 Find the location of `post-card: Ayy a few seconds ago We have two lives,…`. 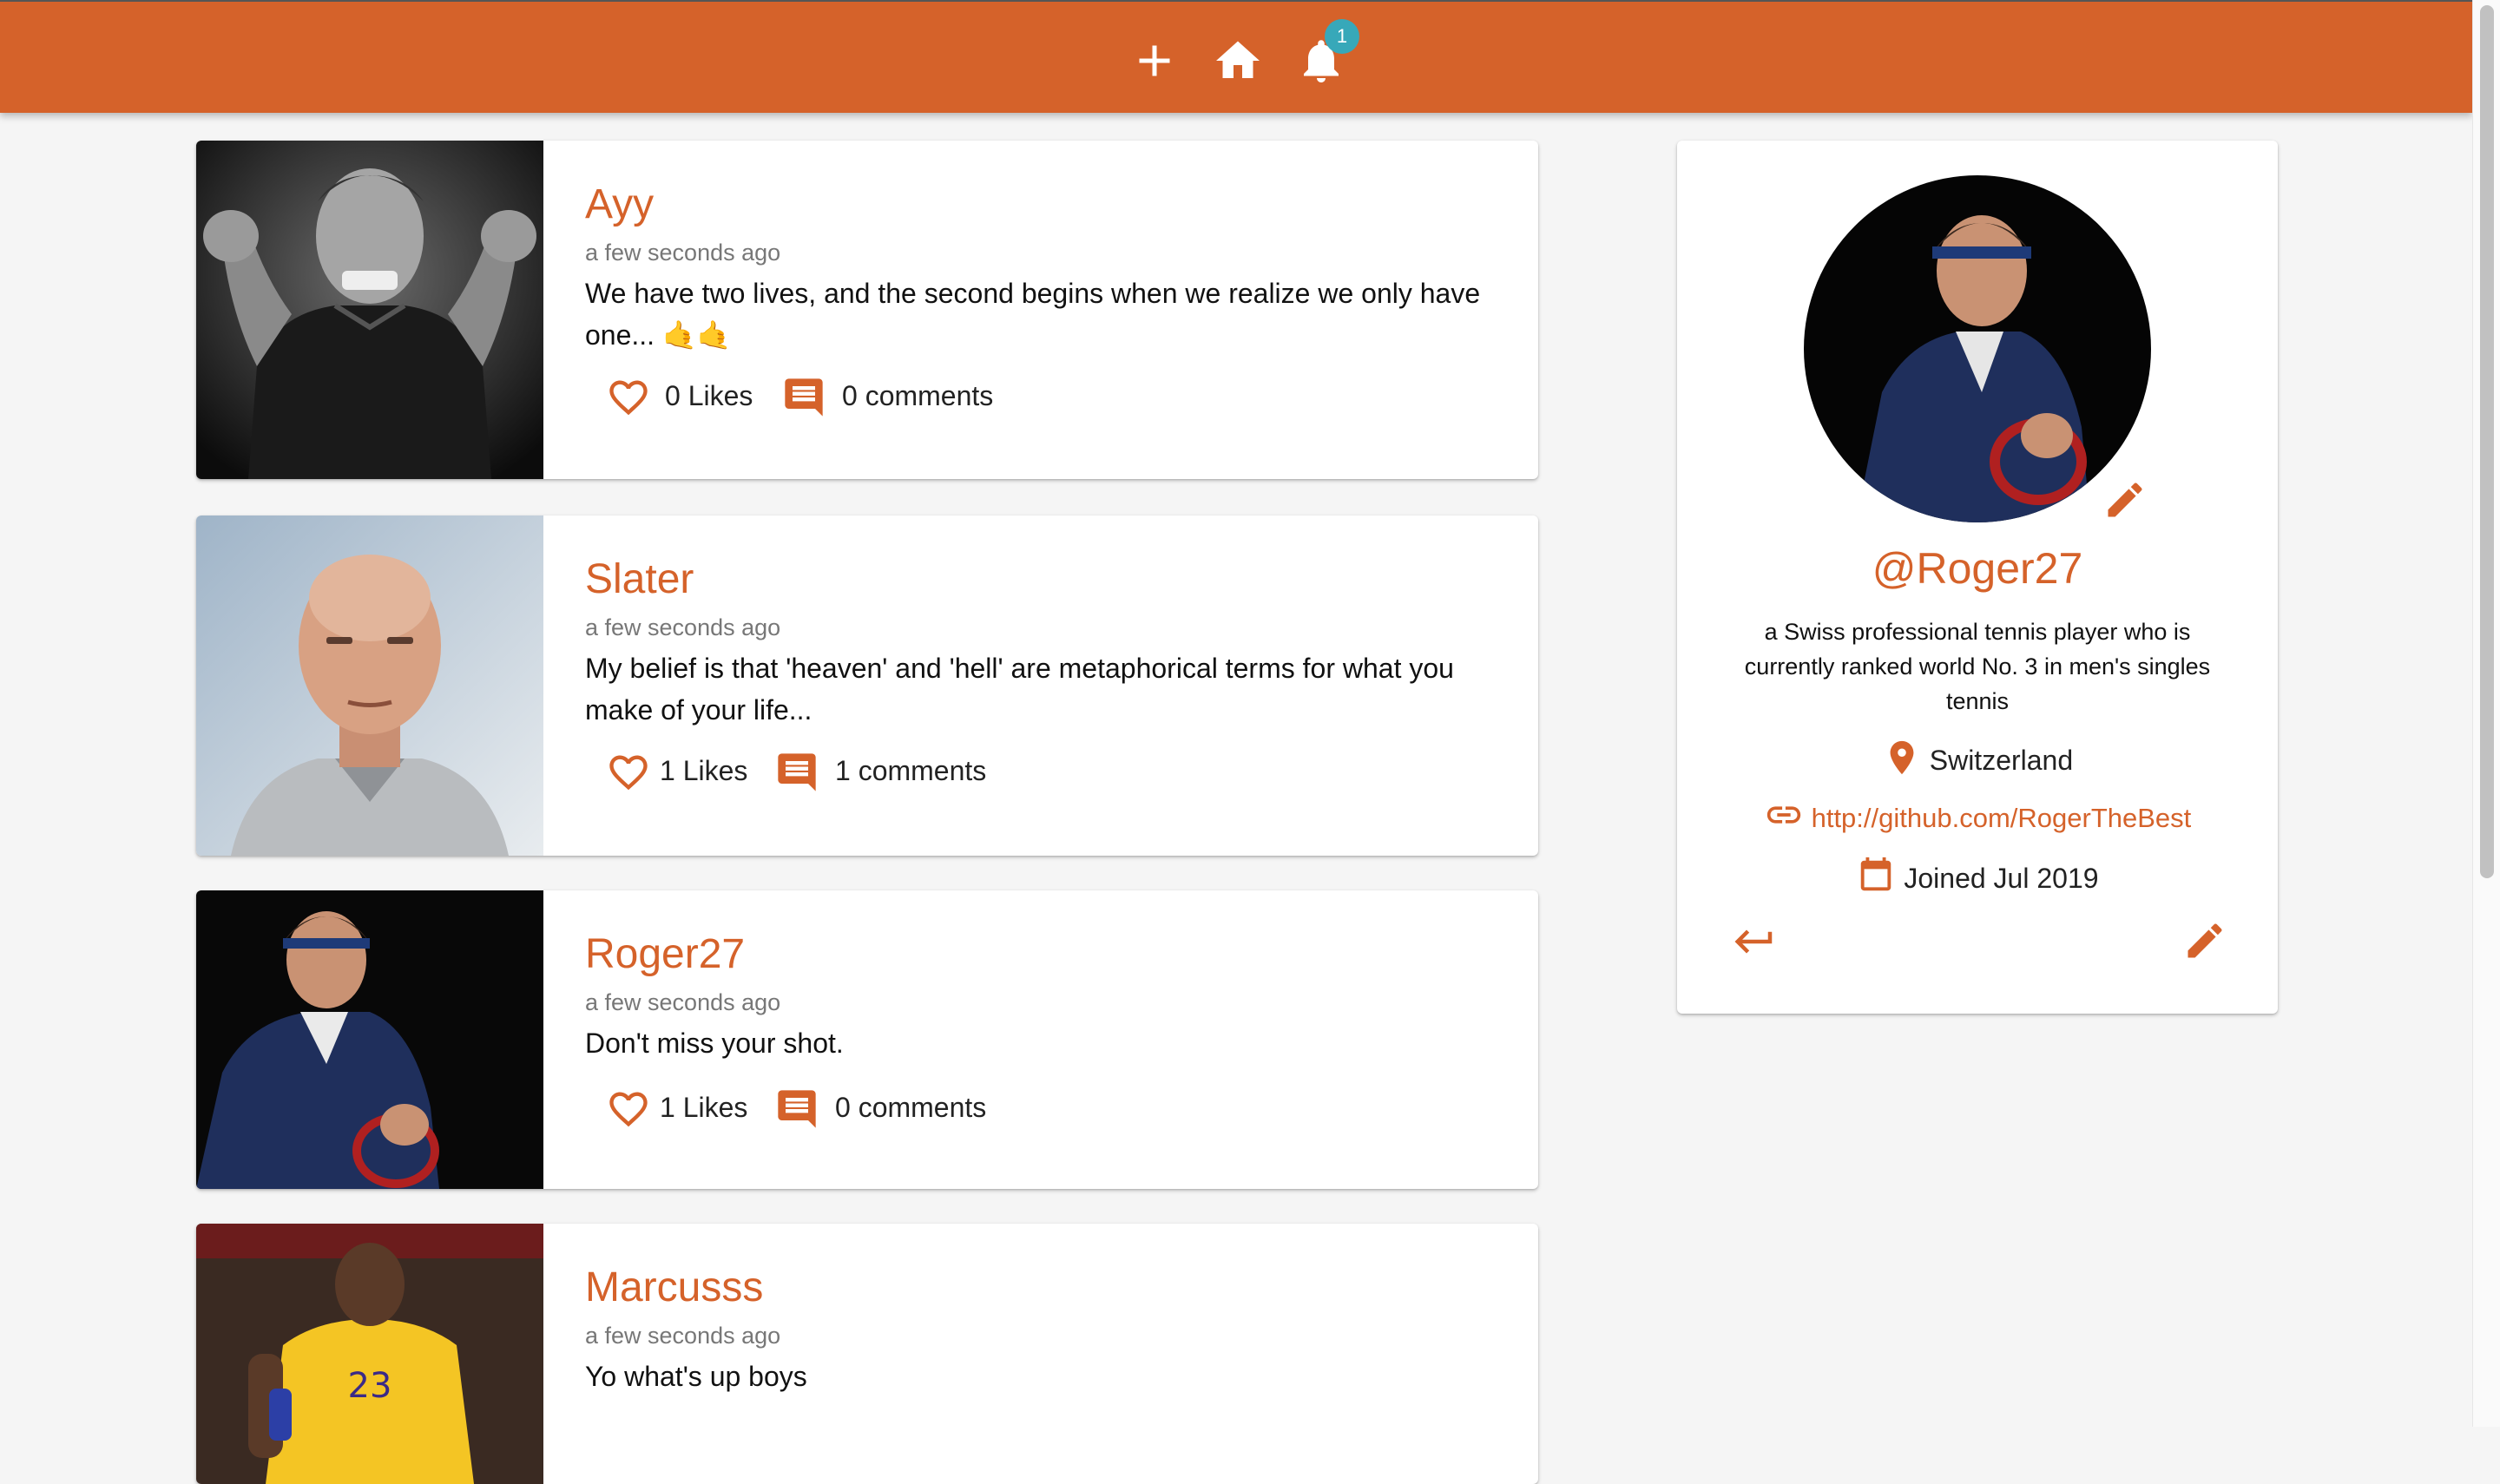

post-card: Ayy a few seconds ago We have two lives,… is located at coordinates (867, 310).